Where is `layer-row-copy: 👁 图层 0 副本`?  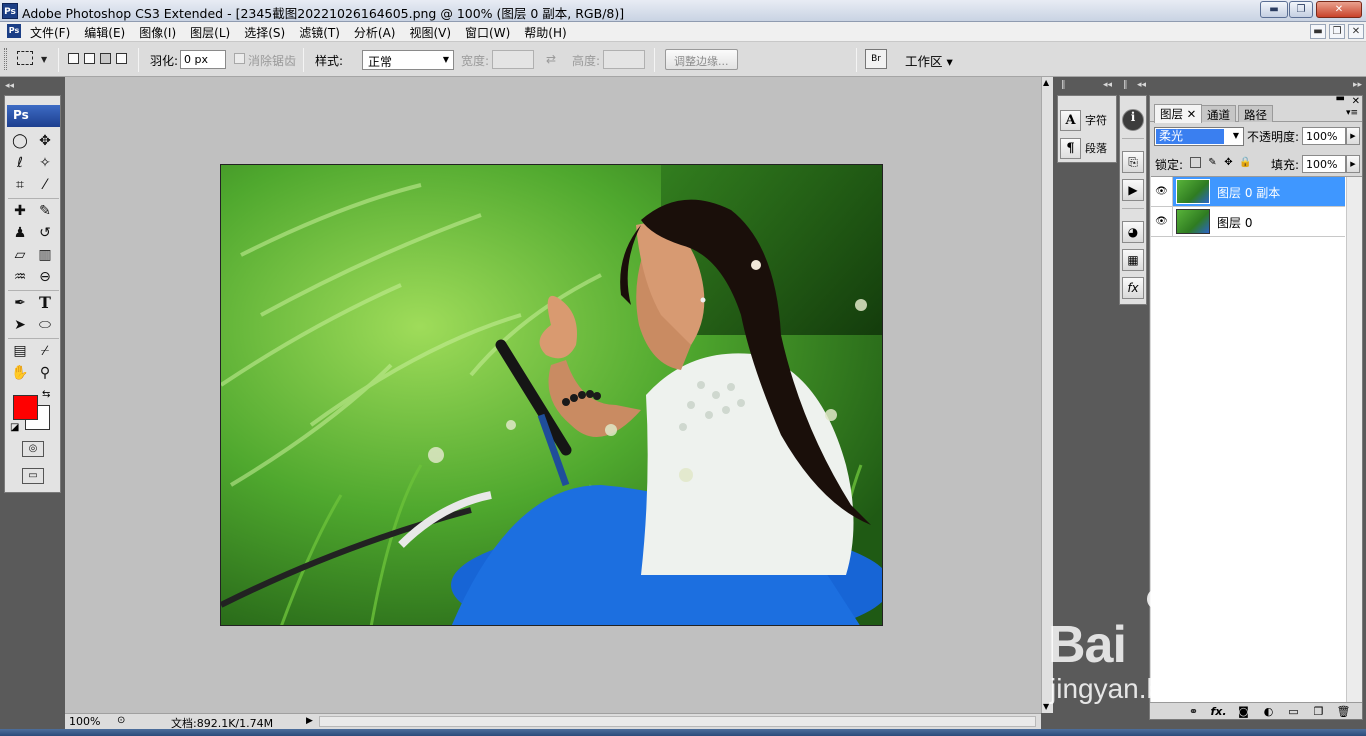
layer-row-copy: 👁 图层 0 副本 is located at coordinates (1248, 192).